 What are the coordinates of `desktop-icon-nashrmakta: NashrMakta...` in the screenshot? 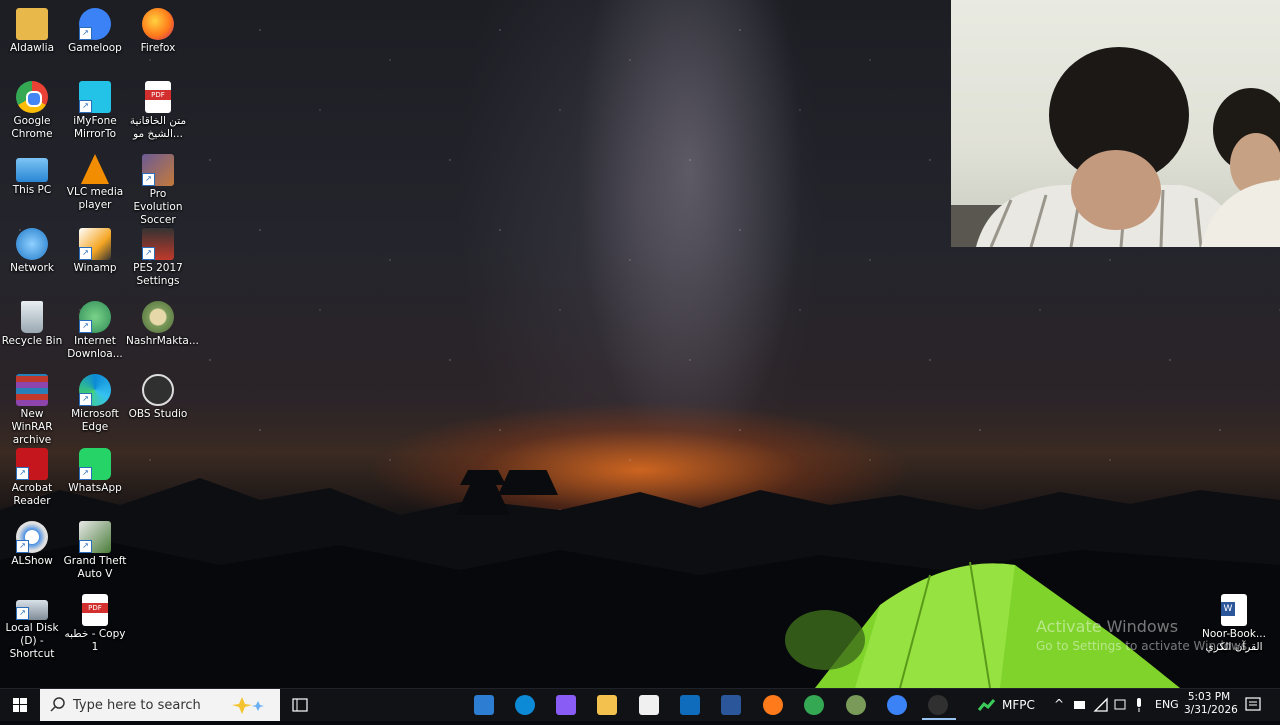 It's located at (162, 322).